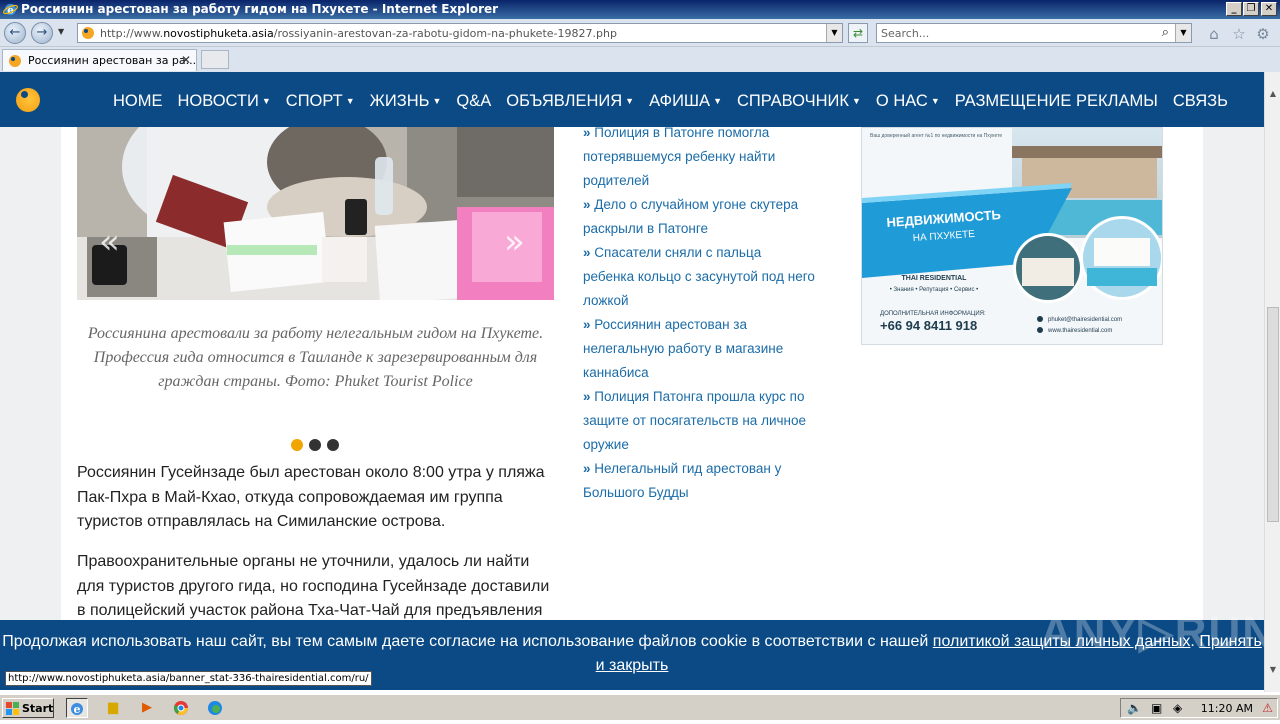 Image resolution: width=1280 pixels, height=724 pixels. What do you see at coordinates (186, 60) in the screenshot?
I see `tab-close-icon: ✕` at bounding box center [186, 60].